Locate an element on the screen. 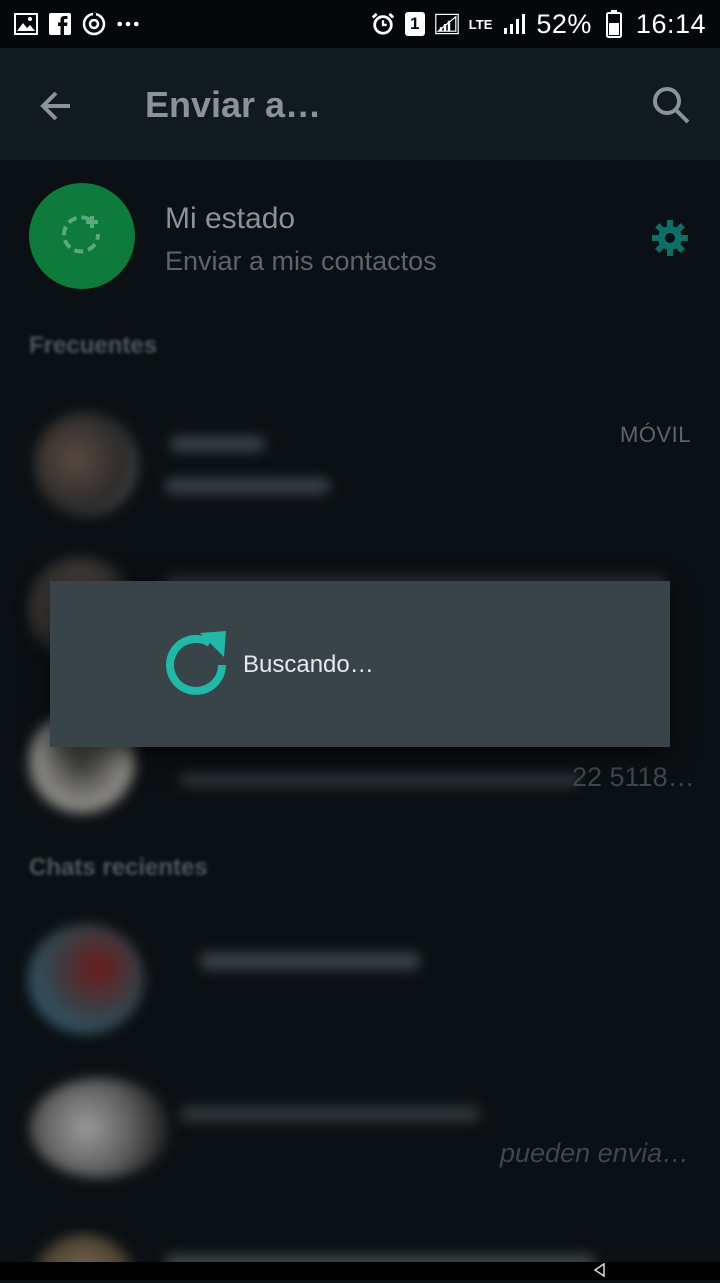 The height and width of the screenshot is (1283, 720). sync-icon is located at coordinates (94, 24).